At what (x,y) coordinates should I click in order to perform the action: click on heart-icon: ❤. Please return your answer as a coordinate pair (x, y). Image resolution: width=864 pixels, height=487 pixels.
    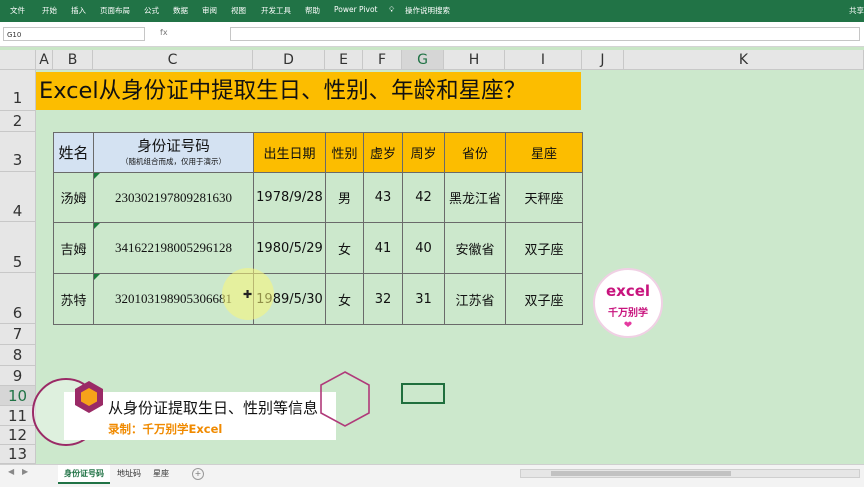
    Looking at the image, I should click on (628, 325).